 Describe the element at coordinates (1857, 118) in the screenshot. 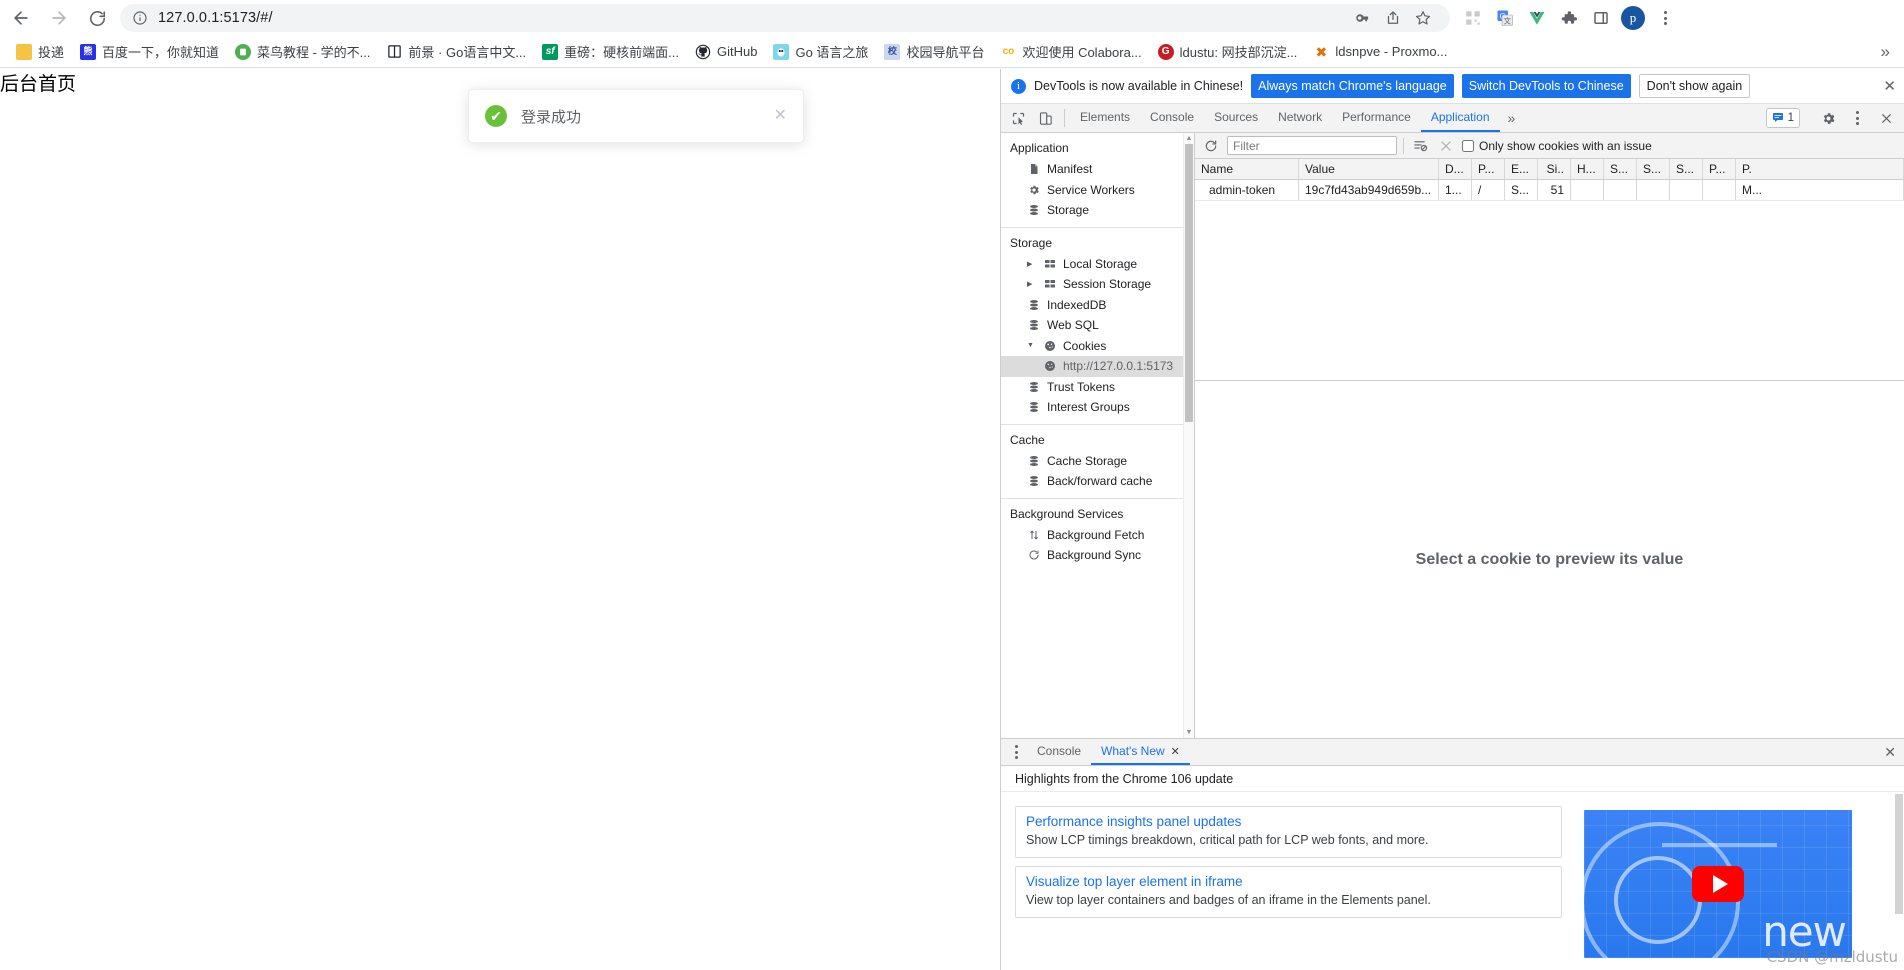

I see `kebab-menu-icon` at that location.